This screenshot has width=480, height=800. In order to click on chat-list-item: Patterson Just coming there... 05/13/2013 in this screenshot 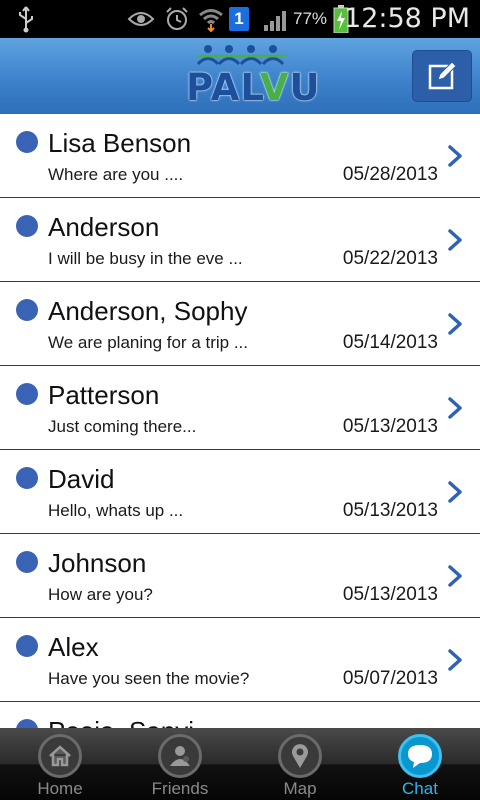, I will do `click(240, 408)`.